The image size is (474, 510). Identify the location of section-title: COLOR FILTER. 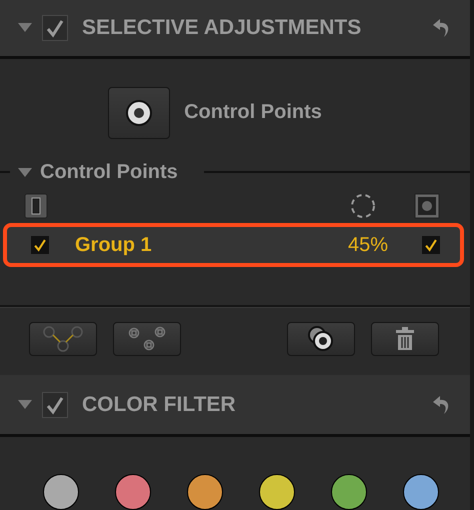
(159, 404).